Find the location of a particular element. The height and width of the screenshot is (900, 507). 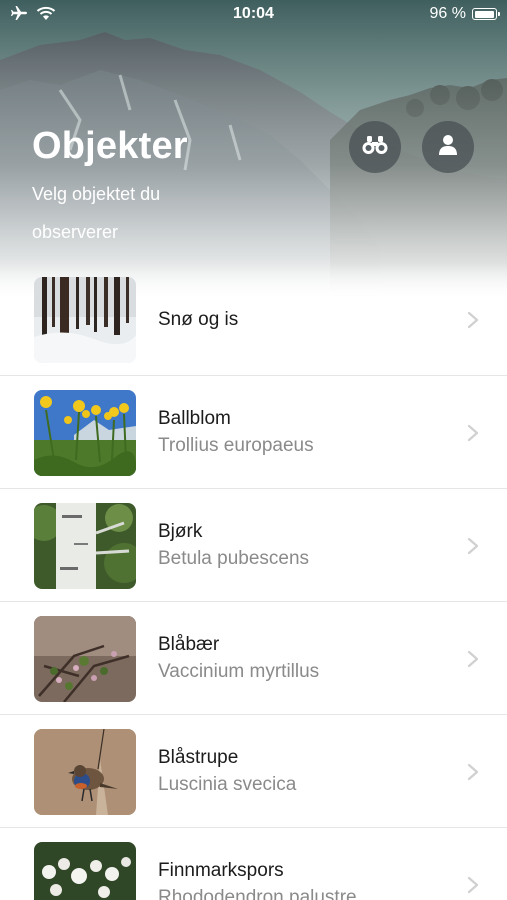

item-name: Blåbær is located at coordinates (189, 644).